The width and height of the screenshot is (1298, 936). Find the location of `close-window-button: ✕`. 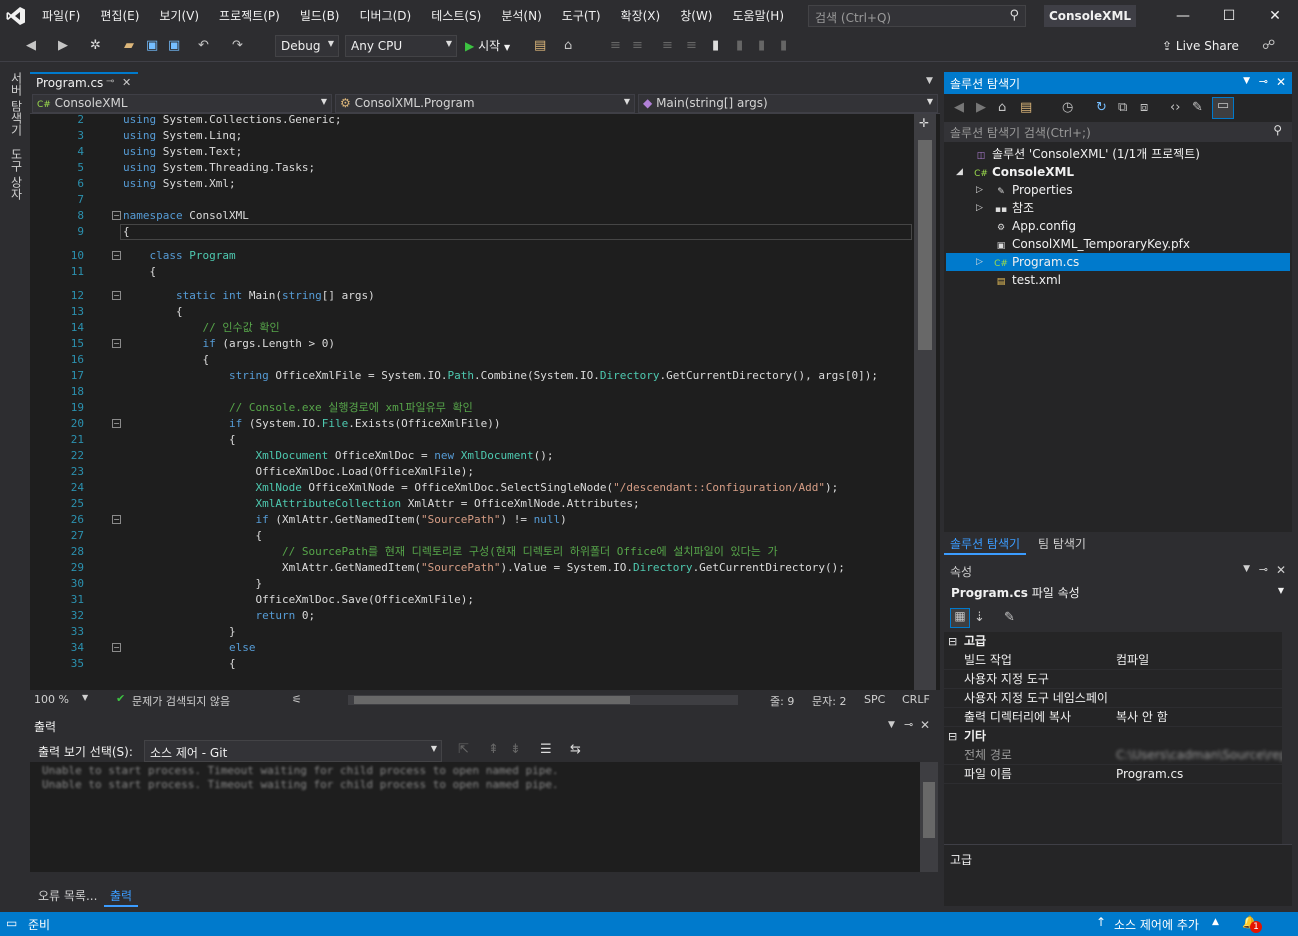

close-window-button: ✕ is located at coordinates (1275, 16).